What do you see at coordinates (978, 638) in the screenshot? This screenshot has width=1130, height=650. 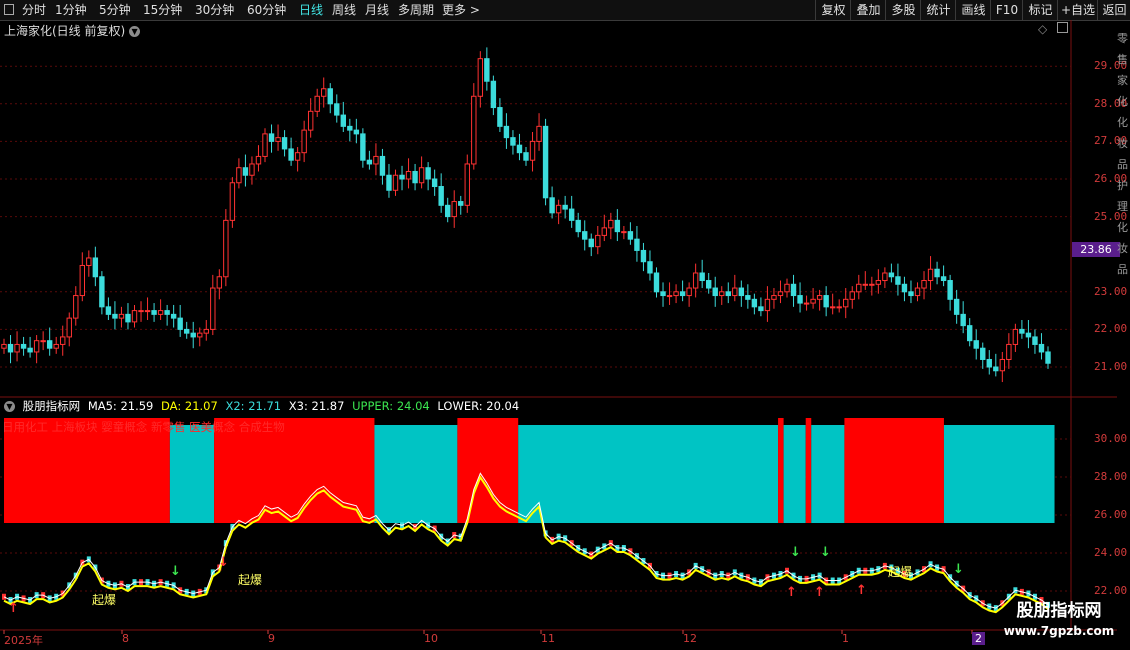 I see `x-tick-7: 2` at bounding box center [978, 638].